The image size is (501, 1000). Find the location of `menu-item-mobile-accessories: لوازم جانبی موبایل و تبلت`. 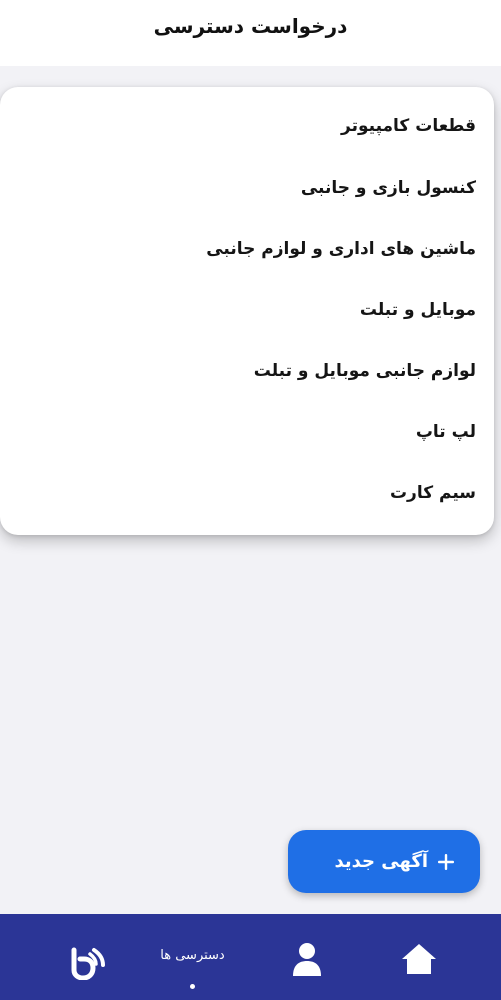

menu-item-mobile-accessories: لوازم جانبی موبایل و تبلت is located at coordinates (238, 371).